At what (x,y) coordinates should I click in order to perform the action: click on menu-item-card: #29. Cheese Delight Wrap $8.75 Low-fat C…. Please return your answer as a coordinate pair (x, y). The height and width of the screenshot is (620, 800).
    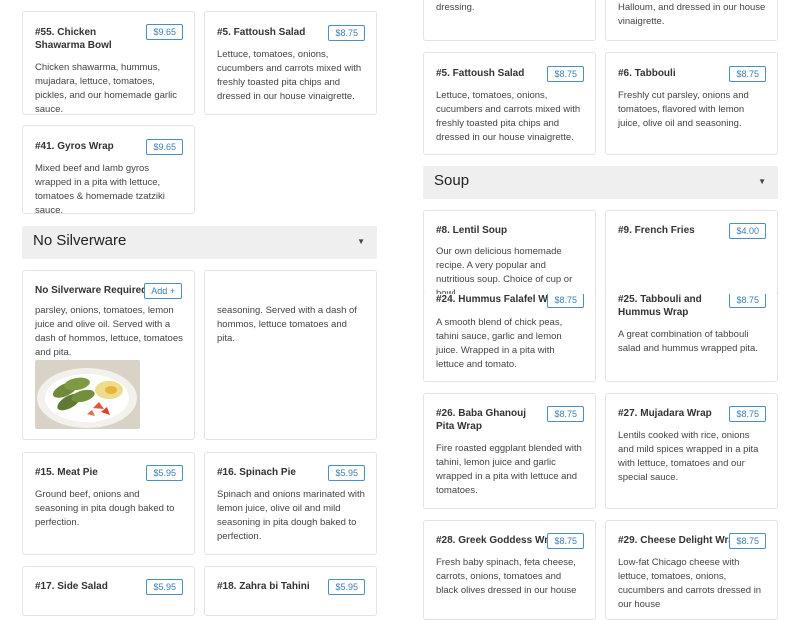
    Looking at the image, I should click on (691, 570).